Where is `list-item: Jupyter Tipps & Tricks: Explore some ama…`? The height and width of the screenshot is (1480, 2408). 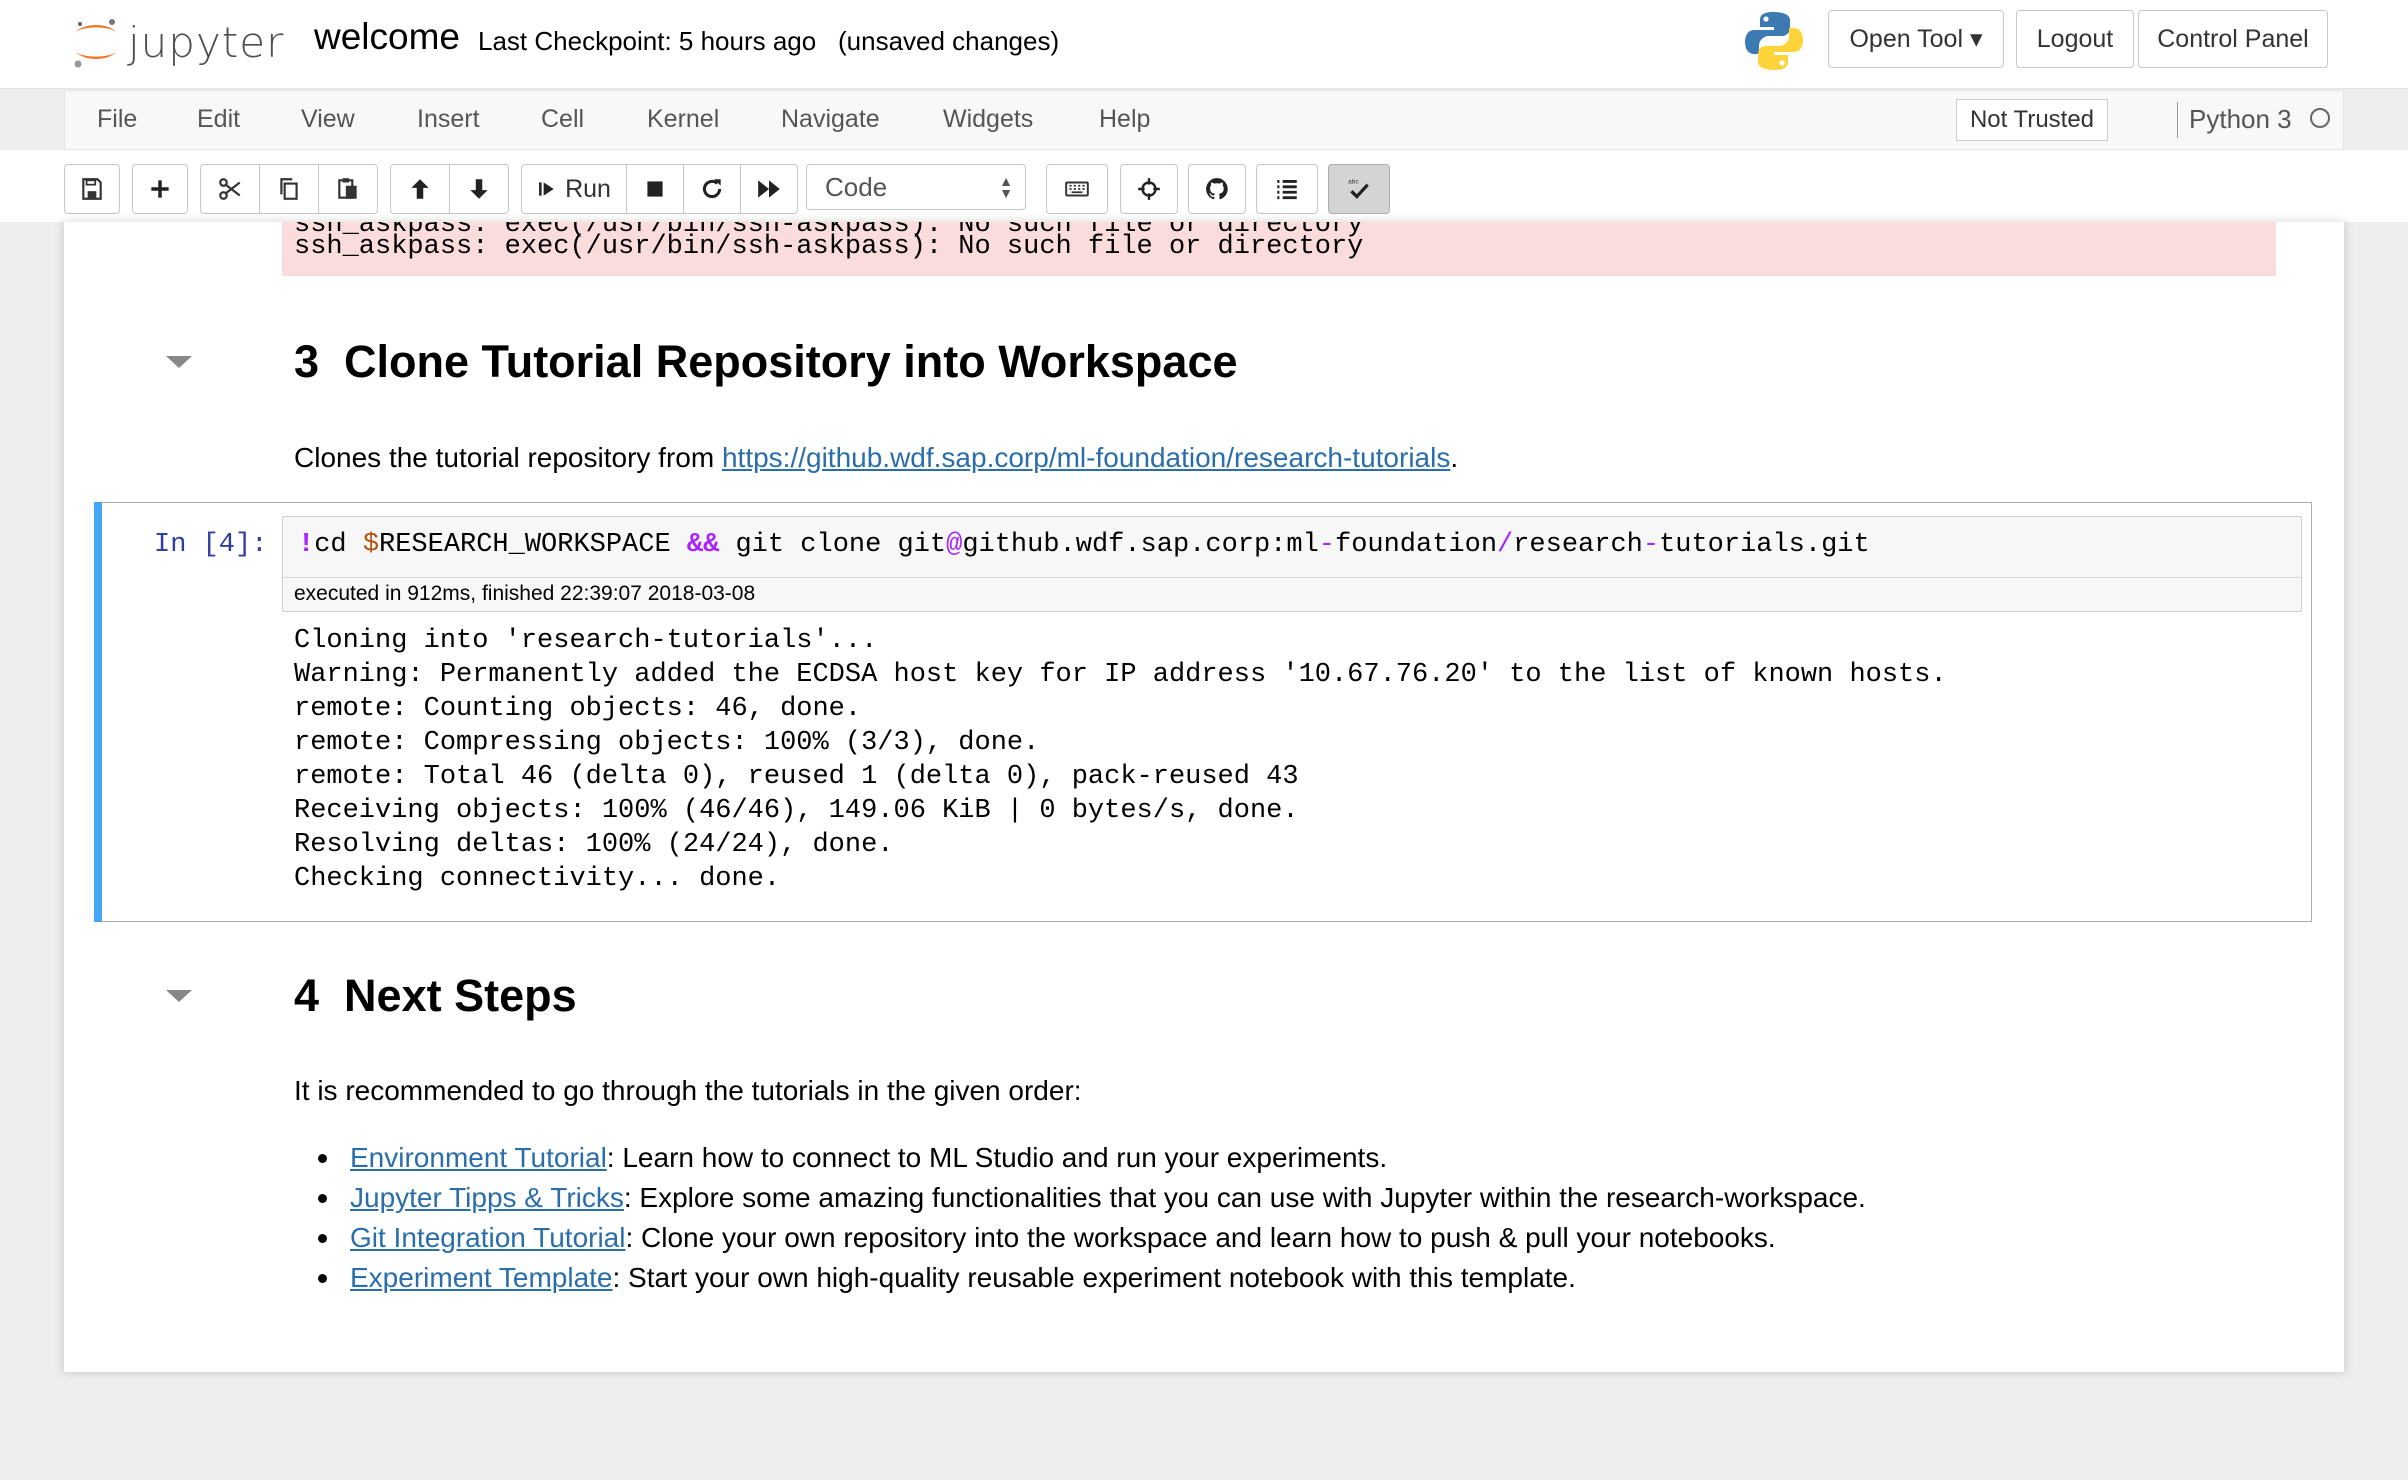 list-item: Jupyter Tipps & Tricks: Explore some ama… is located at coordinates (1082, 1198).